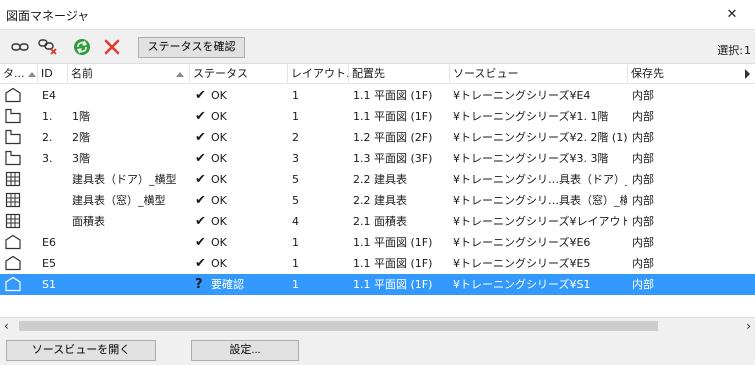 This screenshot has width=755, height=365. Describe the element at coordinates (119, 200) in the screenshot. I see `cell-name: 建具表（窓）_横型` at that location.